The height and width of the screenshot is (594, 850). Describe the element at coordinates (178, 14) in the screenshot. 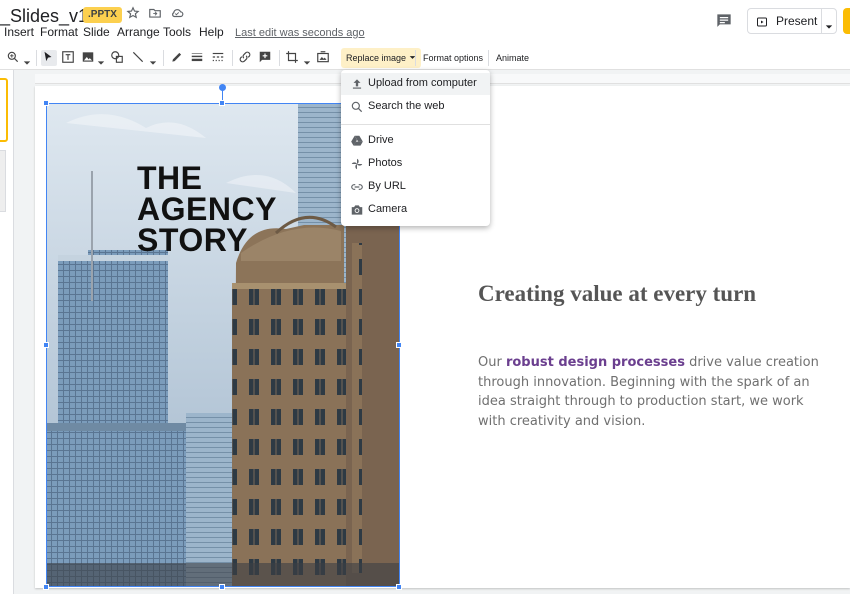

I see `cloud-saved-icon` at that location.